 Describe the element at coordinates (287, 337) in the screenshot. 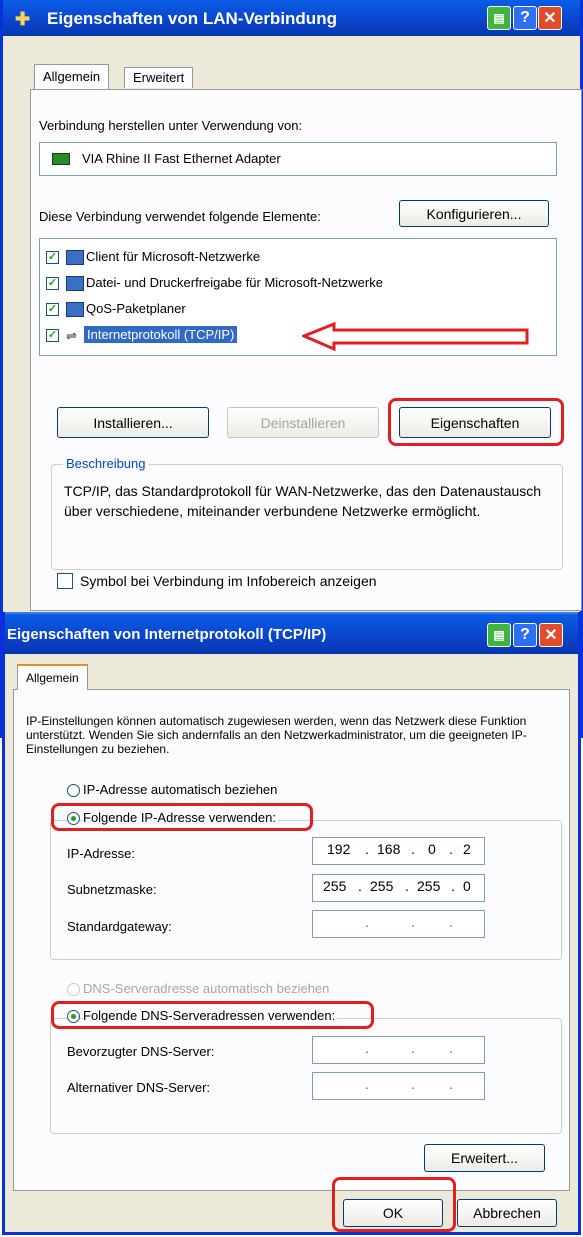

I see `list-item-selected: ✓ ⇌ Internetprotokoll (TCP/IP)` at that location.